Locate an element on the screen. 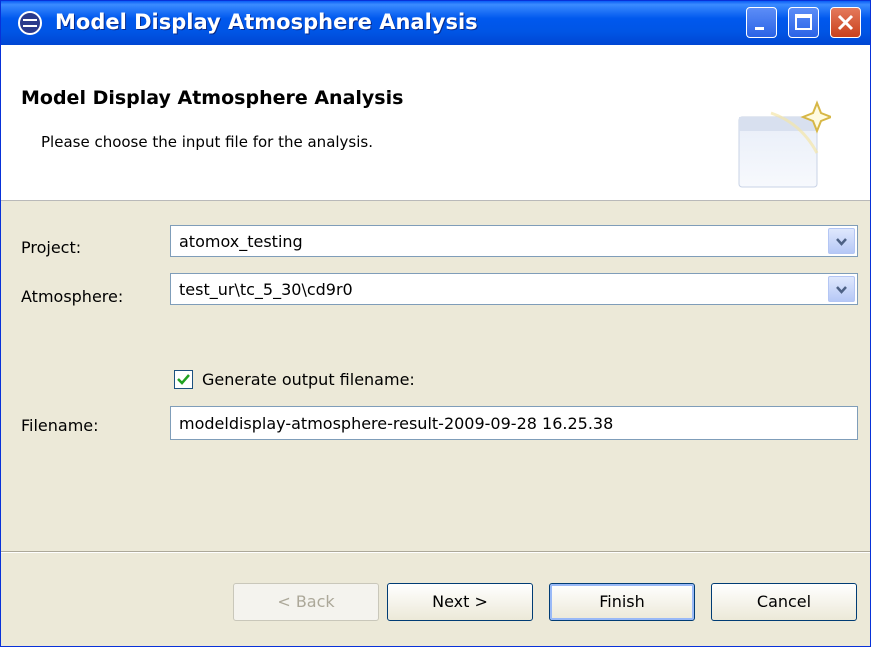  atmosphere-value: test_ur\tc_5_30\cd9r0 is located at coordinates (266, 289).